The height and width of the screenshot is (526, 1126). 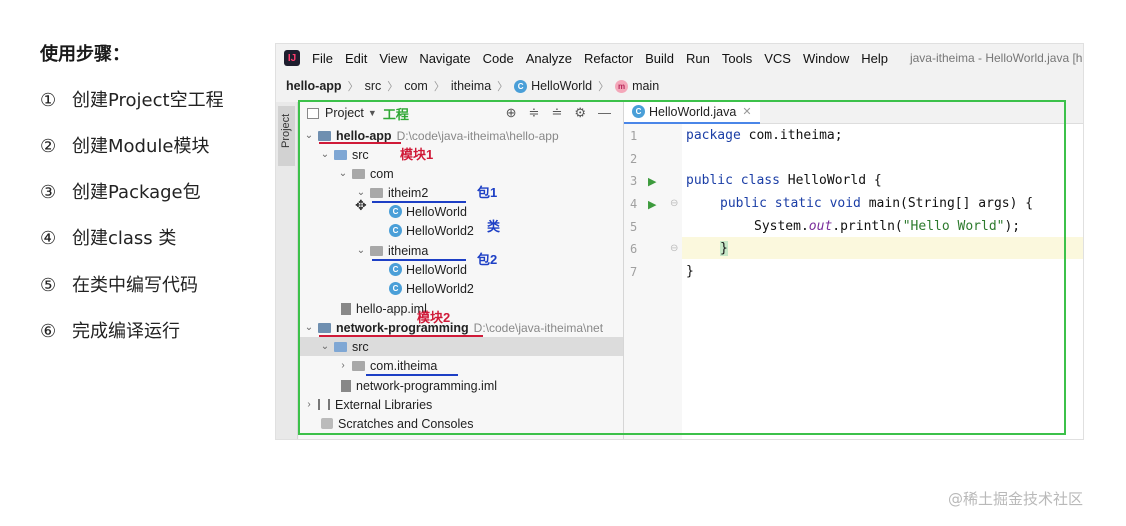 I want to click on menu-analyze: Analyze, so click(x=549, y=58).